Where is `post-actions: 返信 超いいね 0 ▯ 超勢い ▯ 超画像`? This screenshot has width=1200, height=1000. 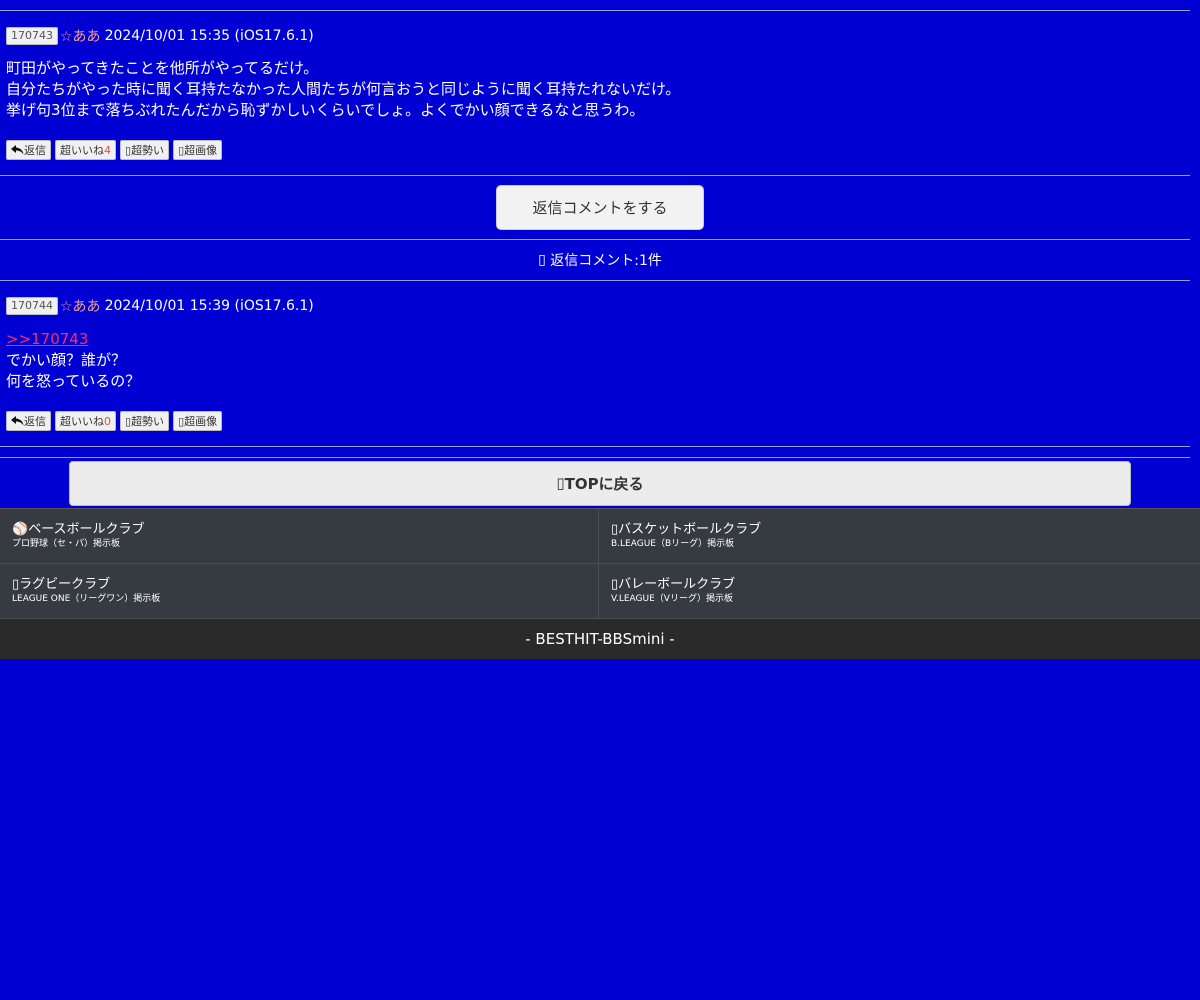
post-actions: 返信 超いいね 0 ▯ 超勢い ▯ 超画像 is located at coordinates (600, 421).